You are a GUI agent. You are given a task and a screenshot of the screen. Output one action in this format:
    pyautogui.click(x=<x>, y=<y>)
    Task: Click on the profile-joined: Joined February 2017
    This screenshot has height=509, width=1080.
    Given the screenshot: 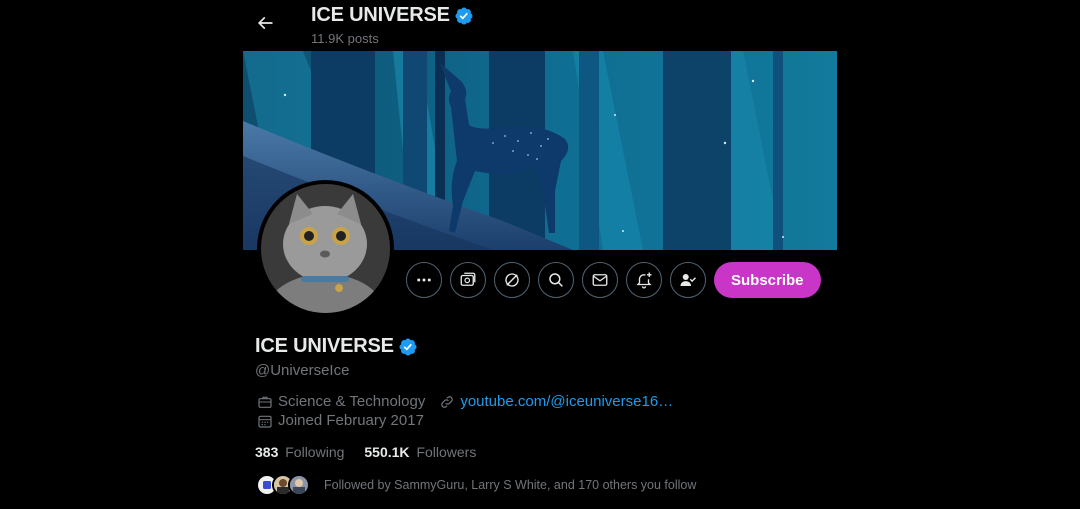 What is the action you would take?
    pyautogui.click(x=340, y=420)
    